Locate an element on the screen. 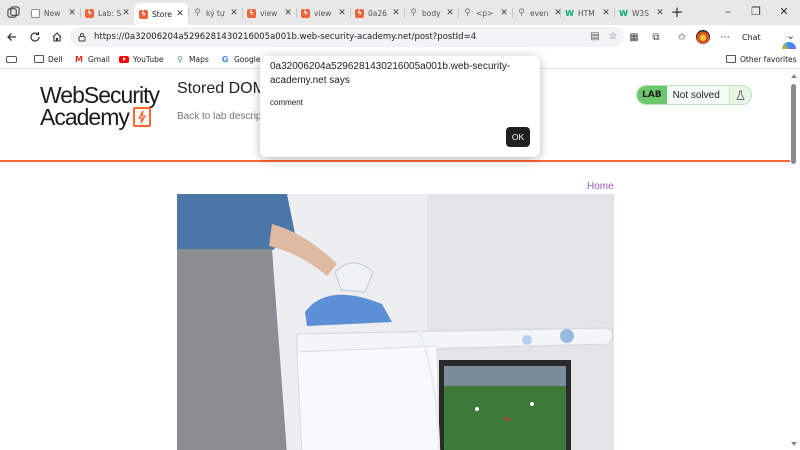 This screenshot has height=450, width=800. tab-title: <p> is located at coordinates (485, 13).